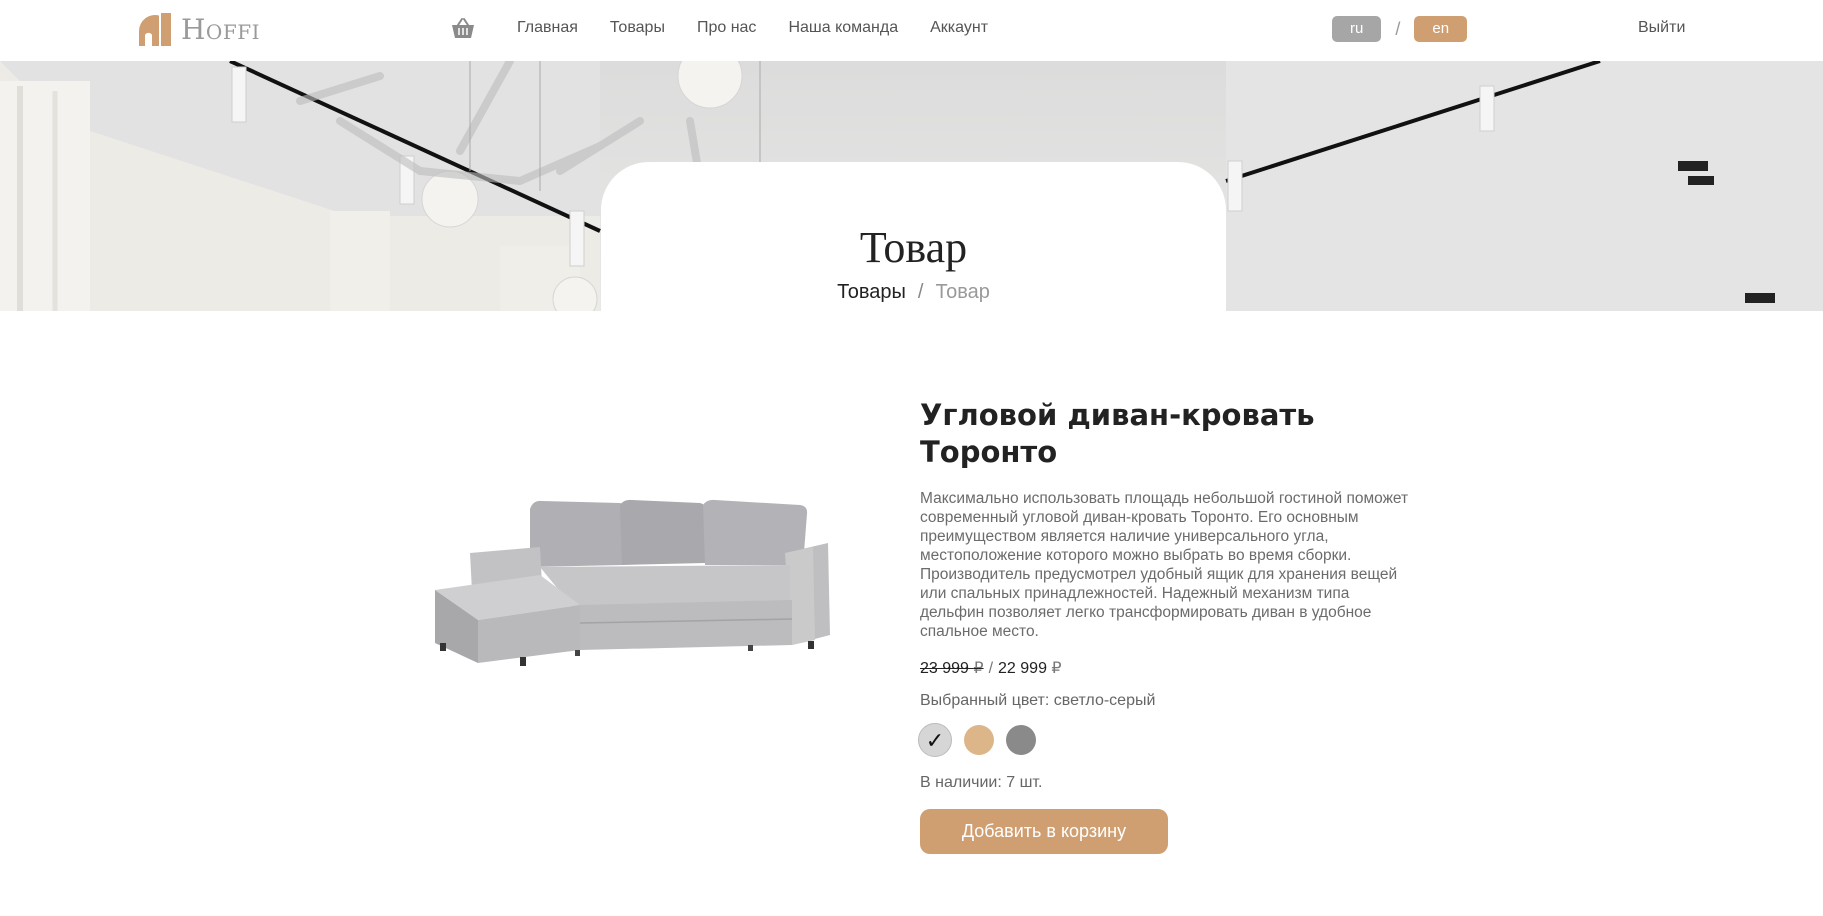 The width and height of the screenshot is (1823, 916). What do you see at coordinates (463, 28) in the screenshot?
I see `basket-icon` at bounding box center [463, 28].